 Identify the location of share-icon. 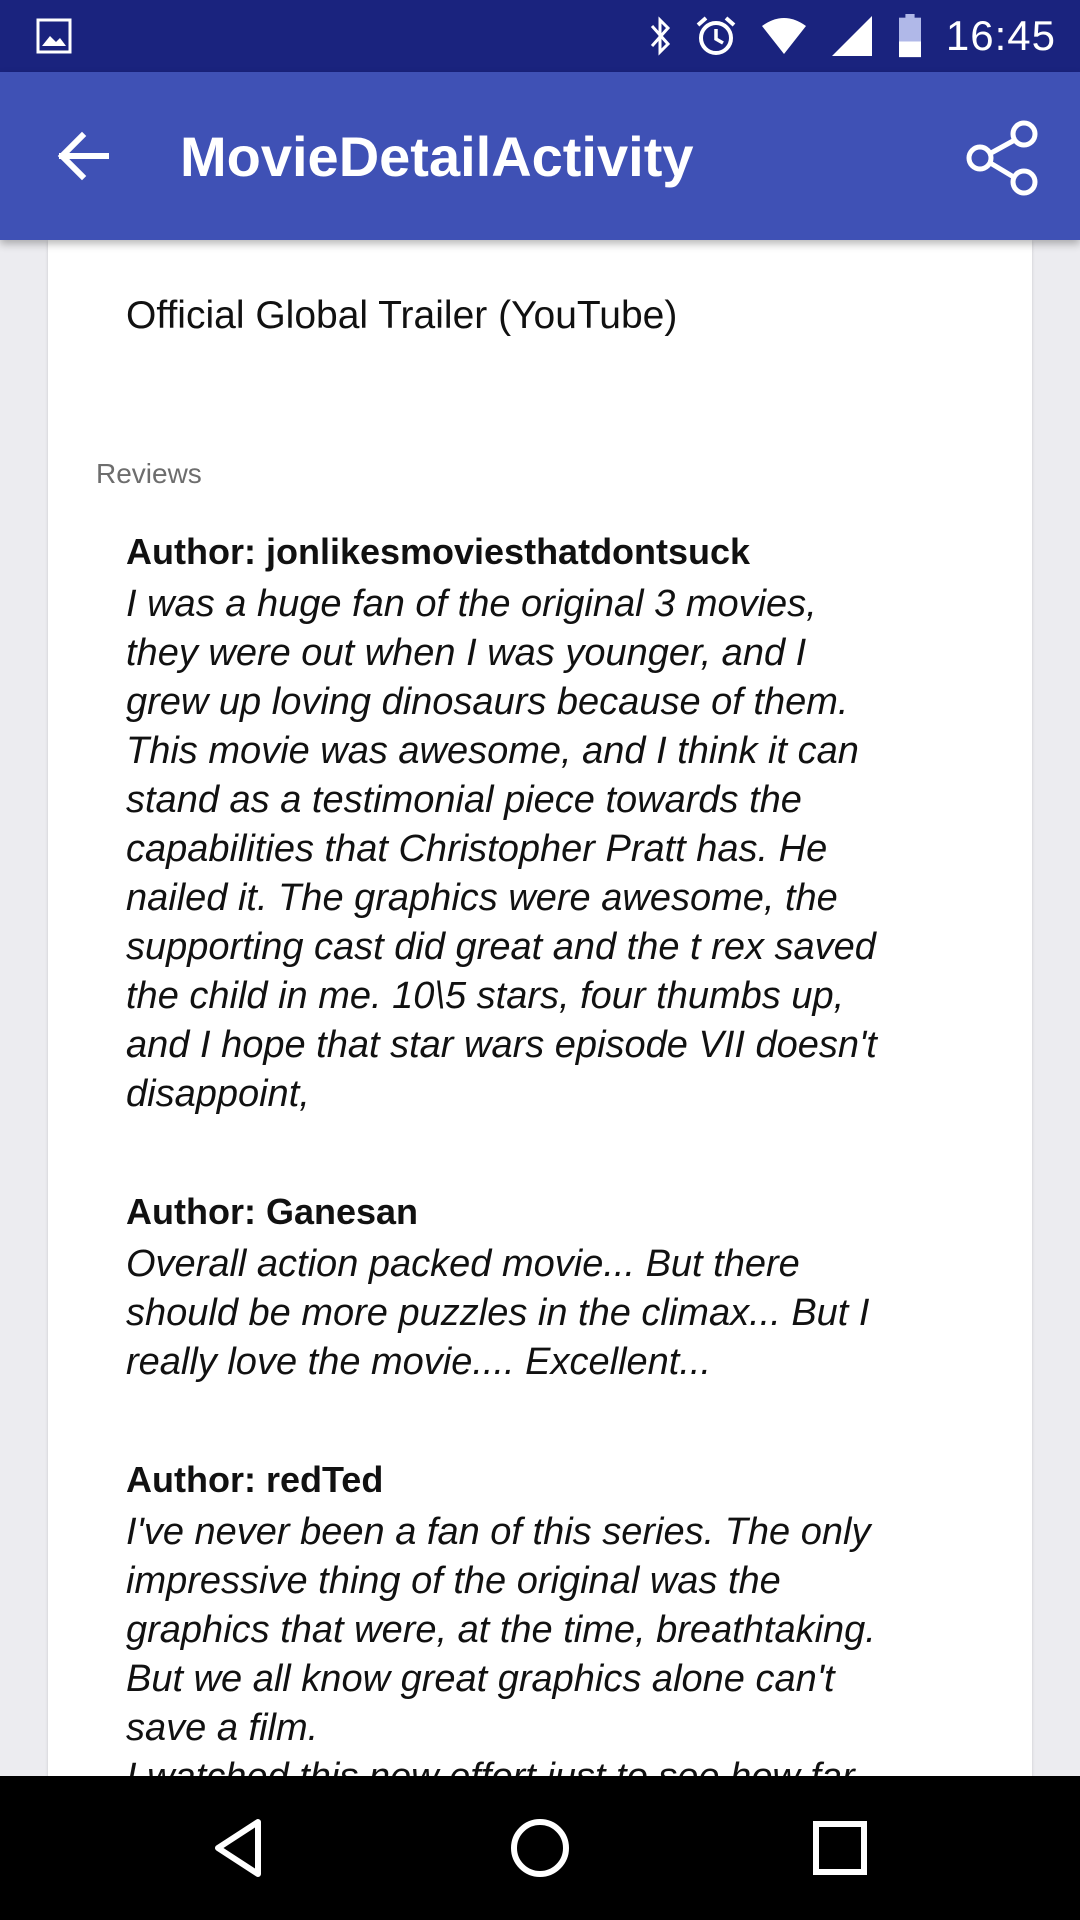
(1002, 158).